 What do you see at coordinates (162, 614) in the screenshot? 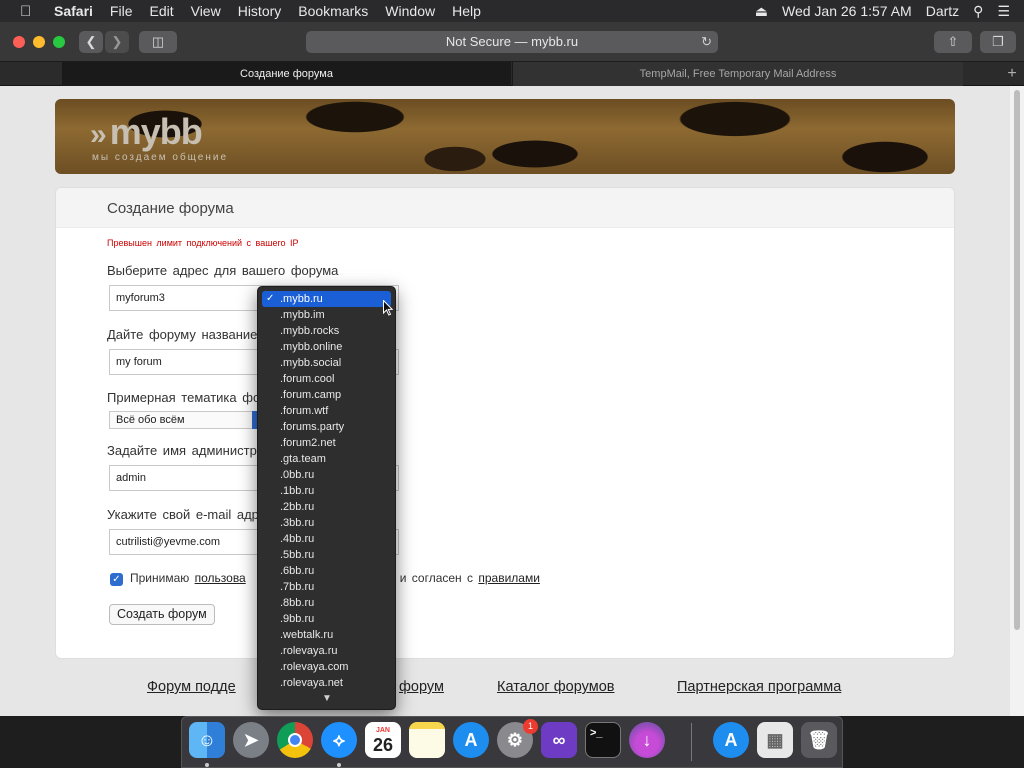
I see `create-forum-button: Создать форум` at bounding box center [162, 614].